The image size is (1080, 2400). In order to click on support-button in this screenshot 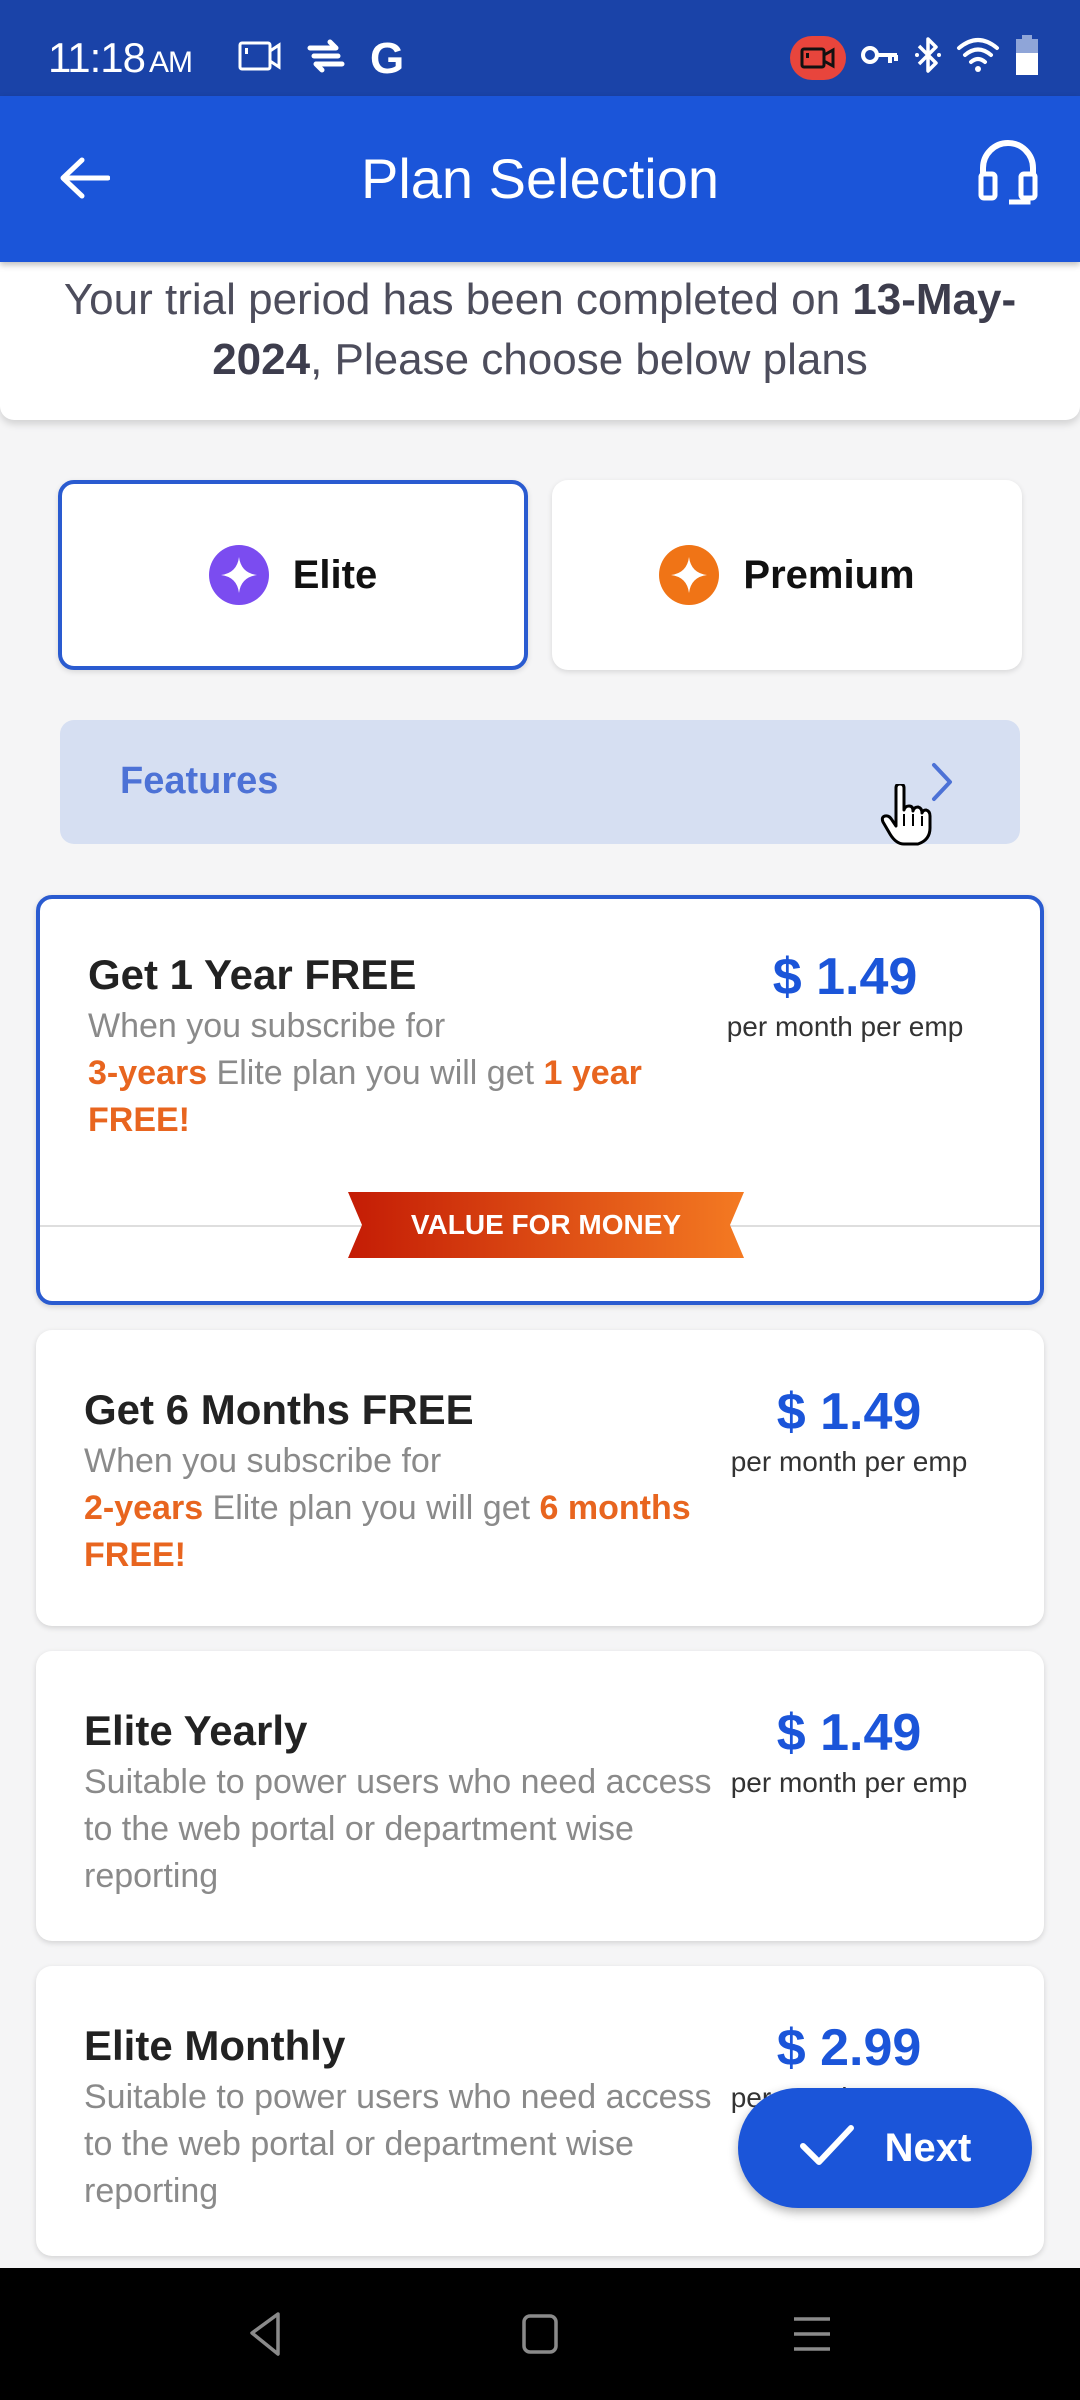, I will do `click(1008, 174)`.